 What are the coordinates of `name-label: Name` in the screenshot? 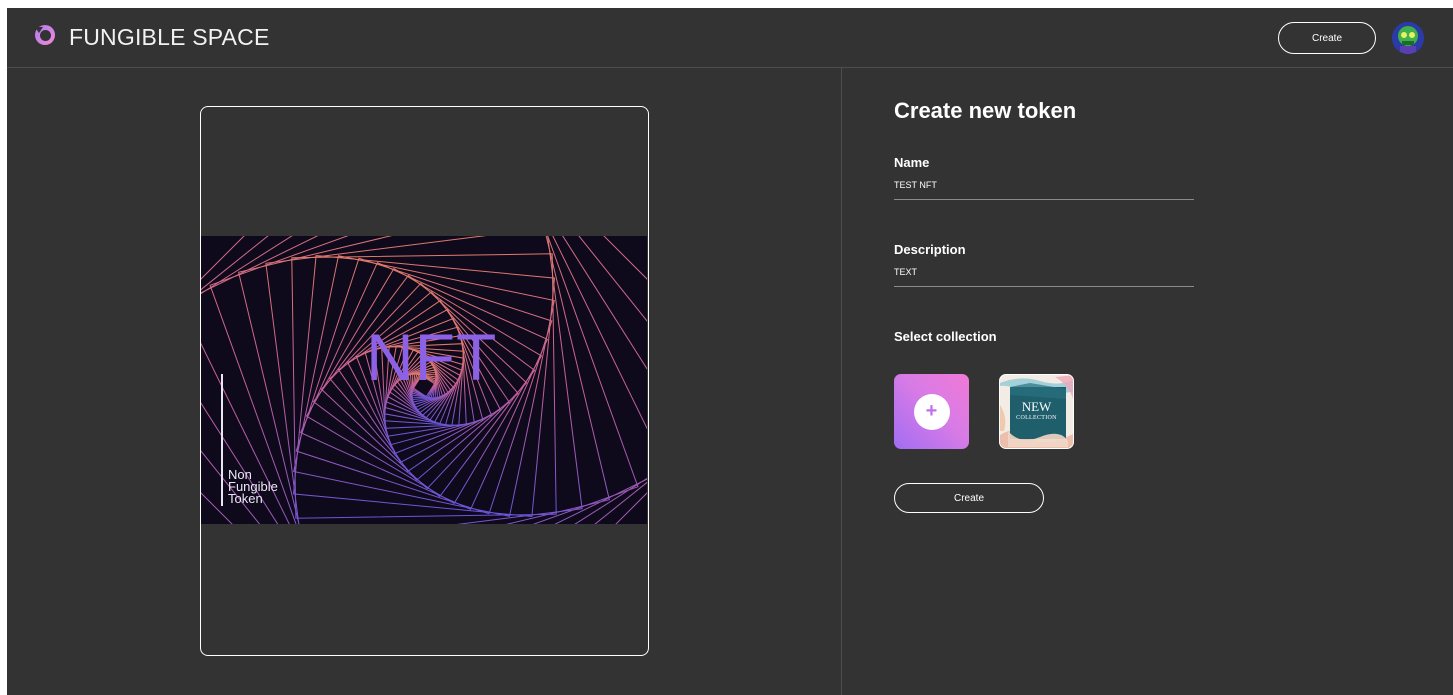 It's located at (912, 162).